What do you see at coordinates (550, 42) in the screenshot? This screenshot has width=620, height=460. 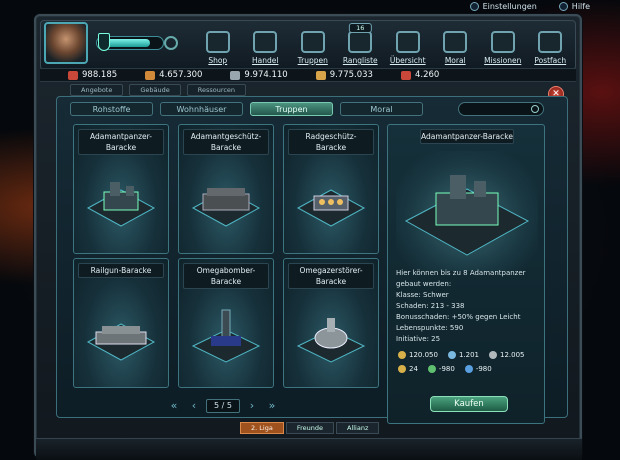 I see `mailbox-icon` at bounding box center [550, 42].